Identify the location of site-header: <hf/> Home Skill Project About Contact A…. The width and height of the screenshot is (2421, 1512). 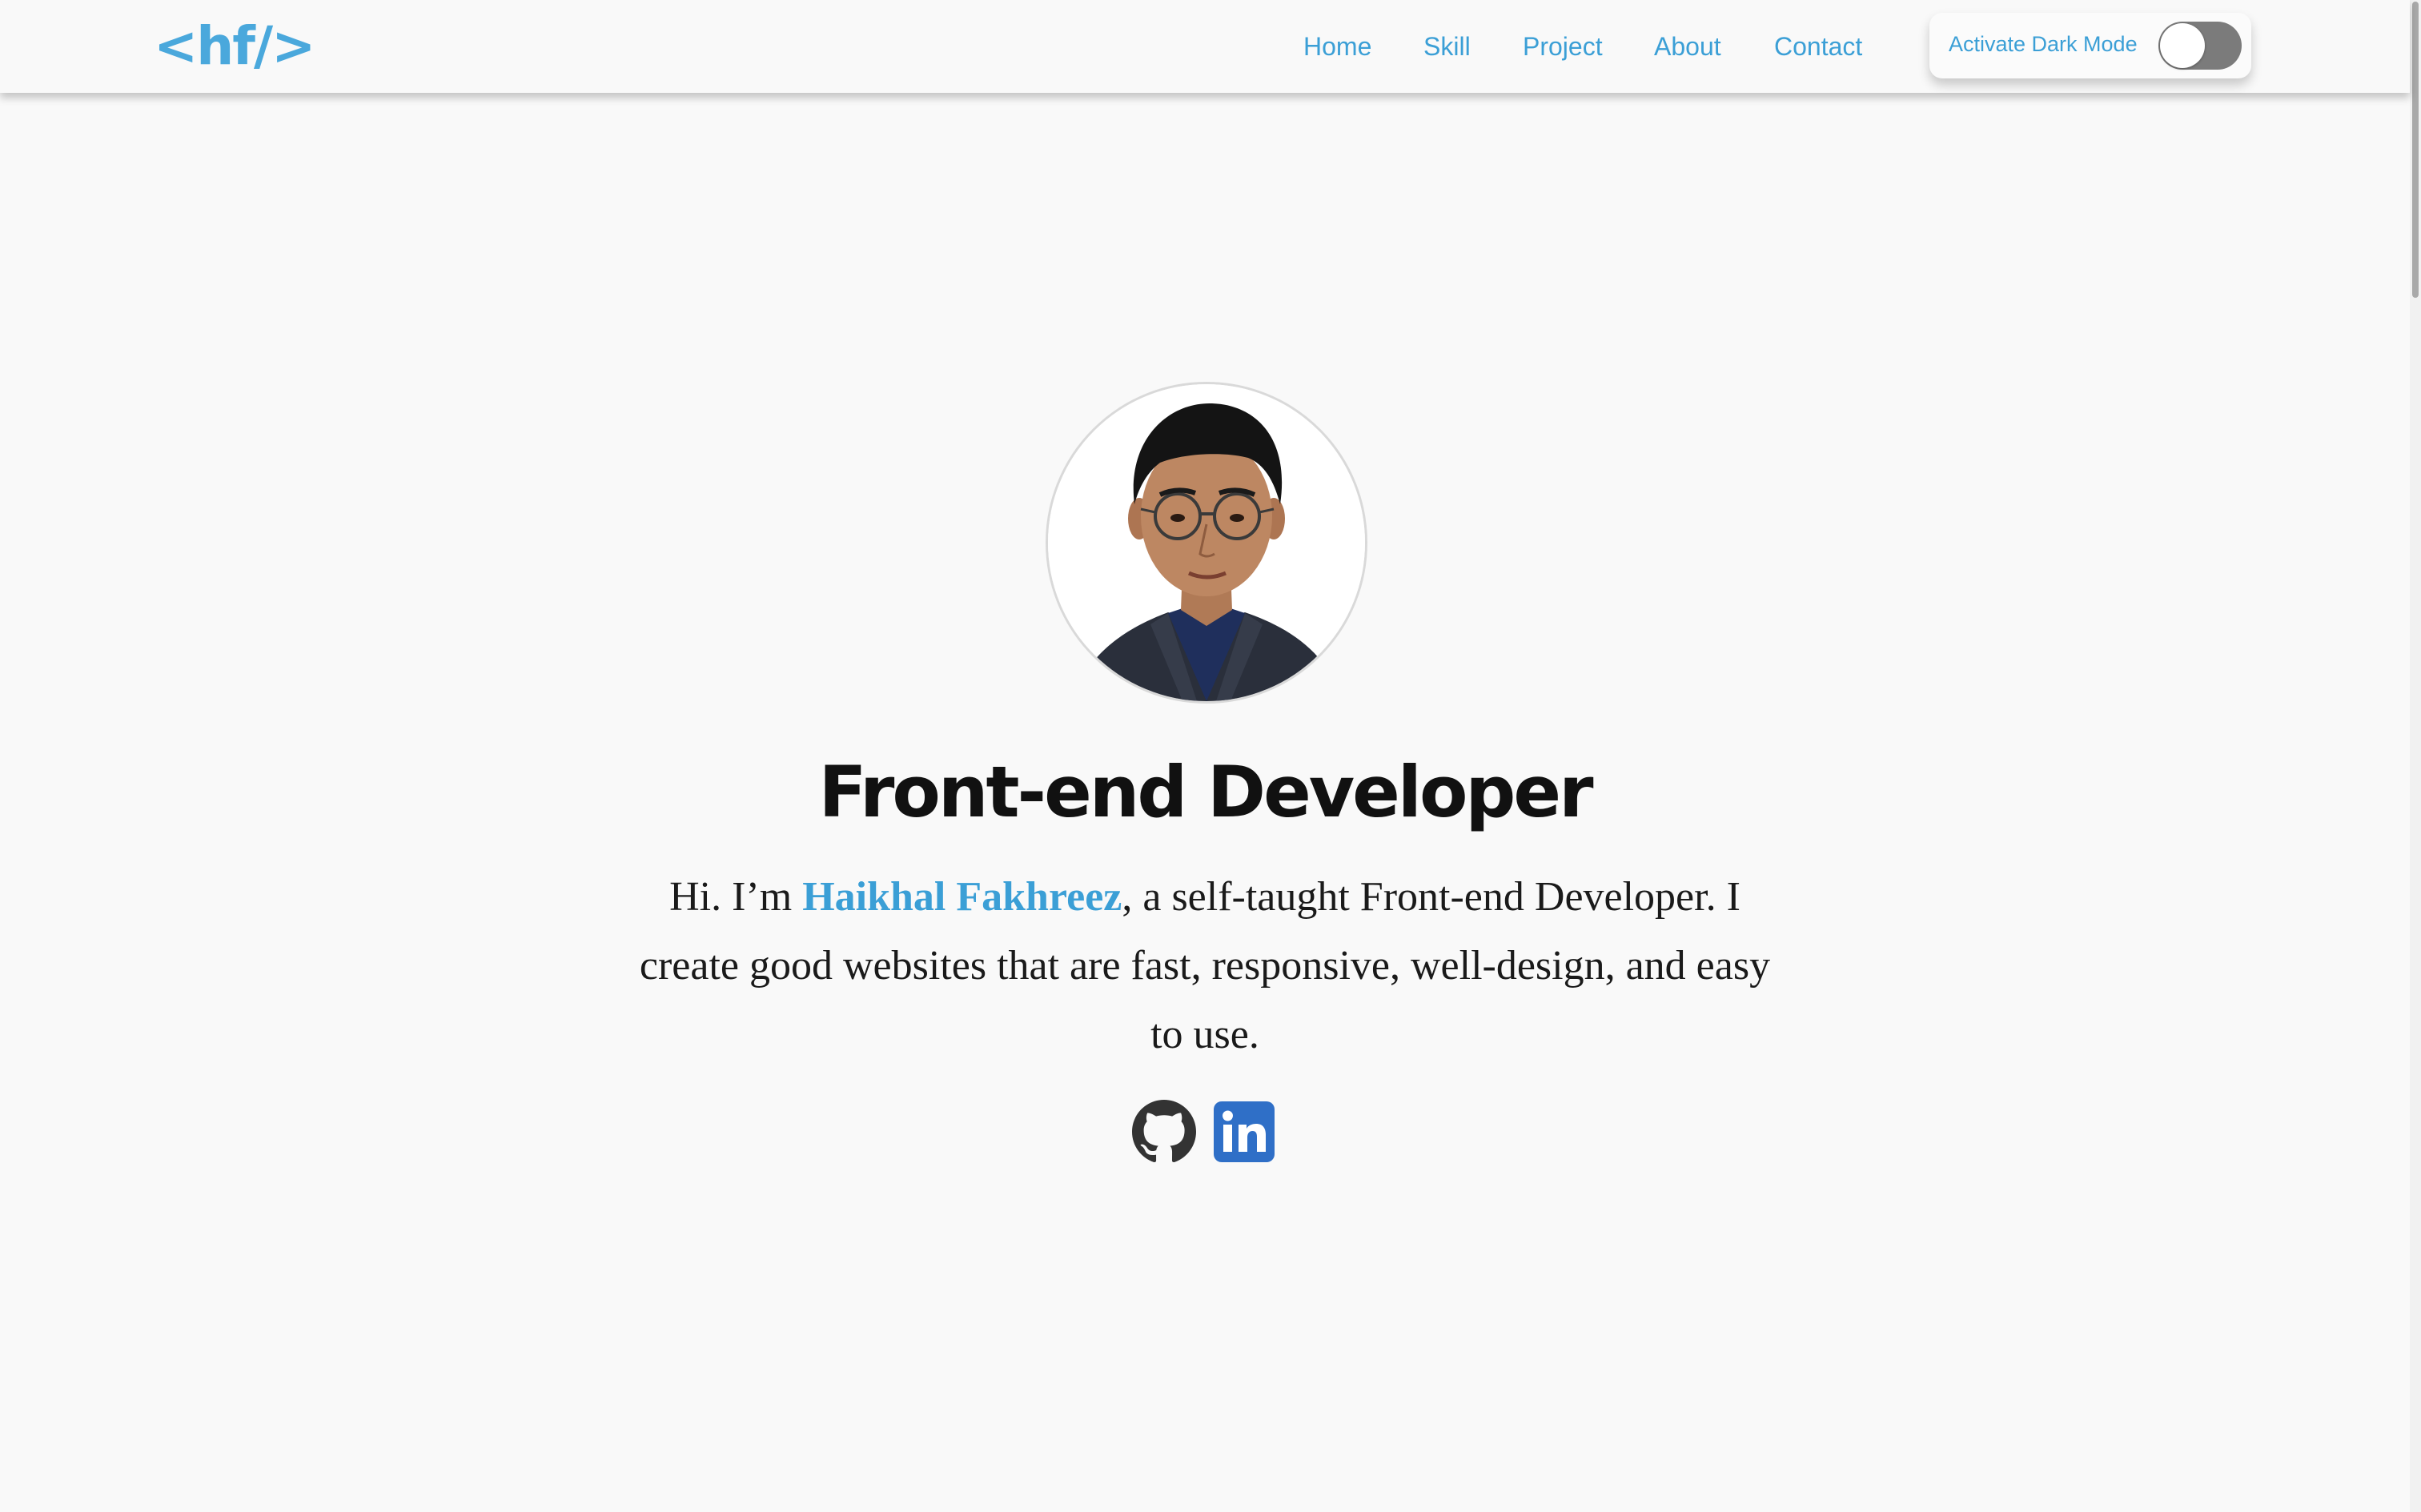
(1205, 47).